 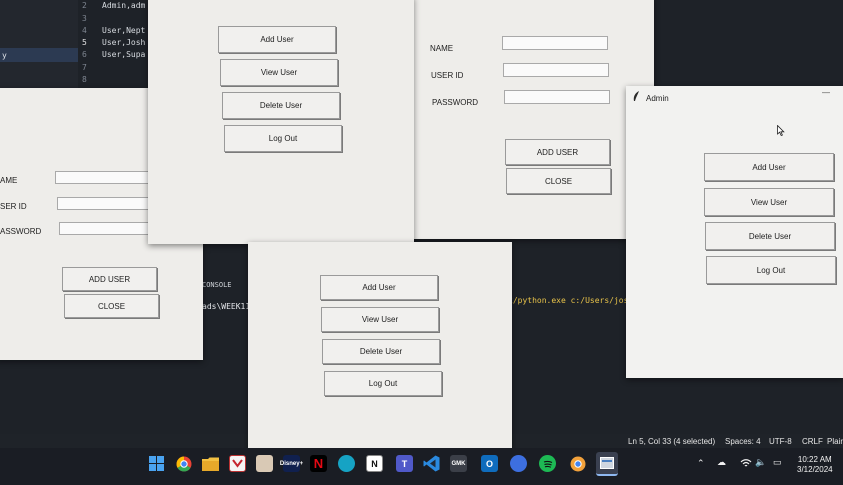 I want to click on line-number: 6, so click(x=84, y=54).